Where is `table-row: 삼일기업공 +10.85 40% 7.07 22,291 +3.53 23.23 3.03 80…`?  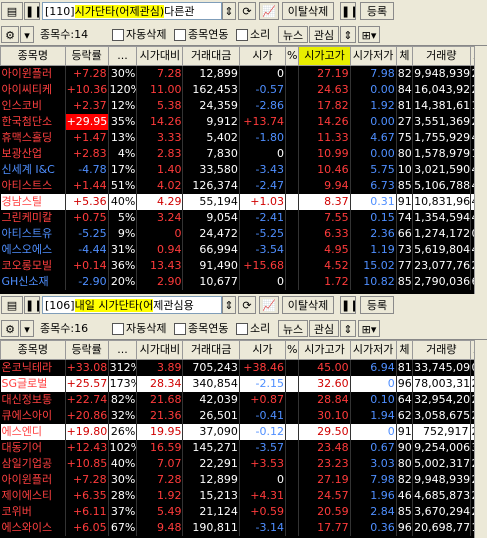 table-row: 삼일기업공 +10.85 40% 7.07 22,291 +3.53 23.23 3.03 80… is located at coordinates (243, 464).